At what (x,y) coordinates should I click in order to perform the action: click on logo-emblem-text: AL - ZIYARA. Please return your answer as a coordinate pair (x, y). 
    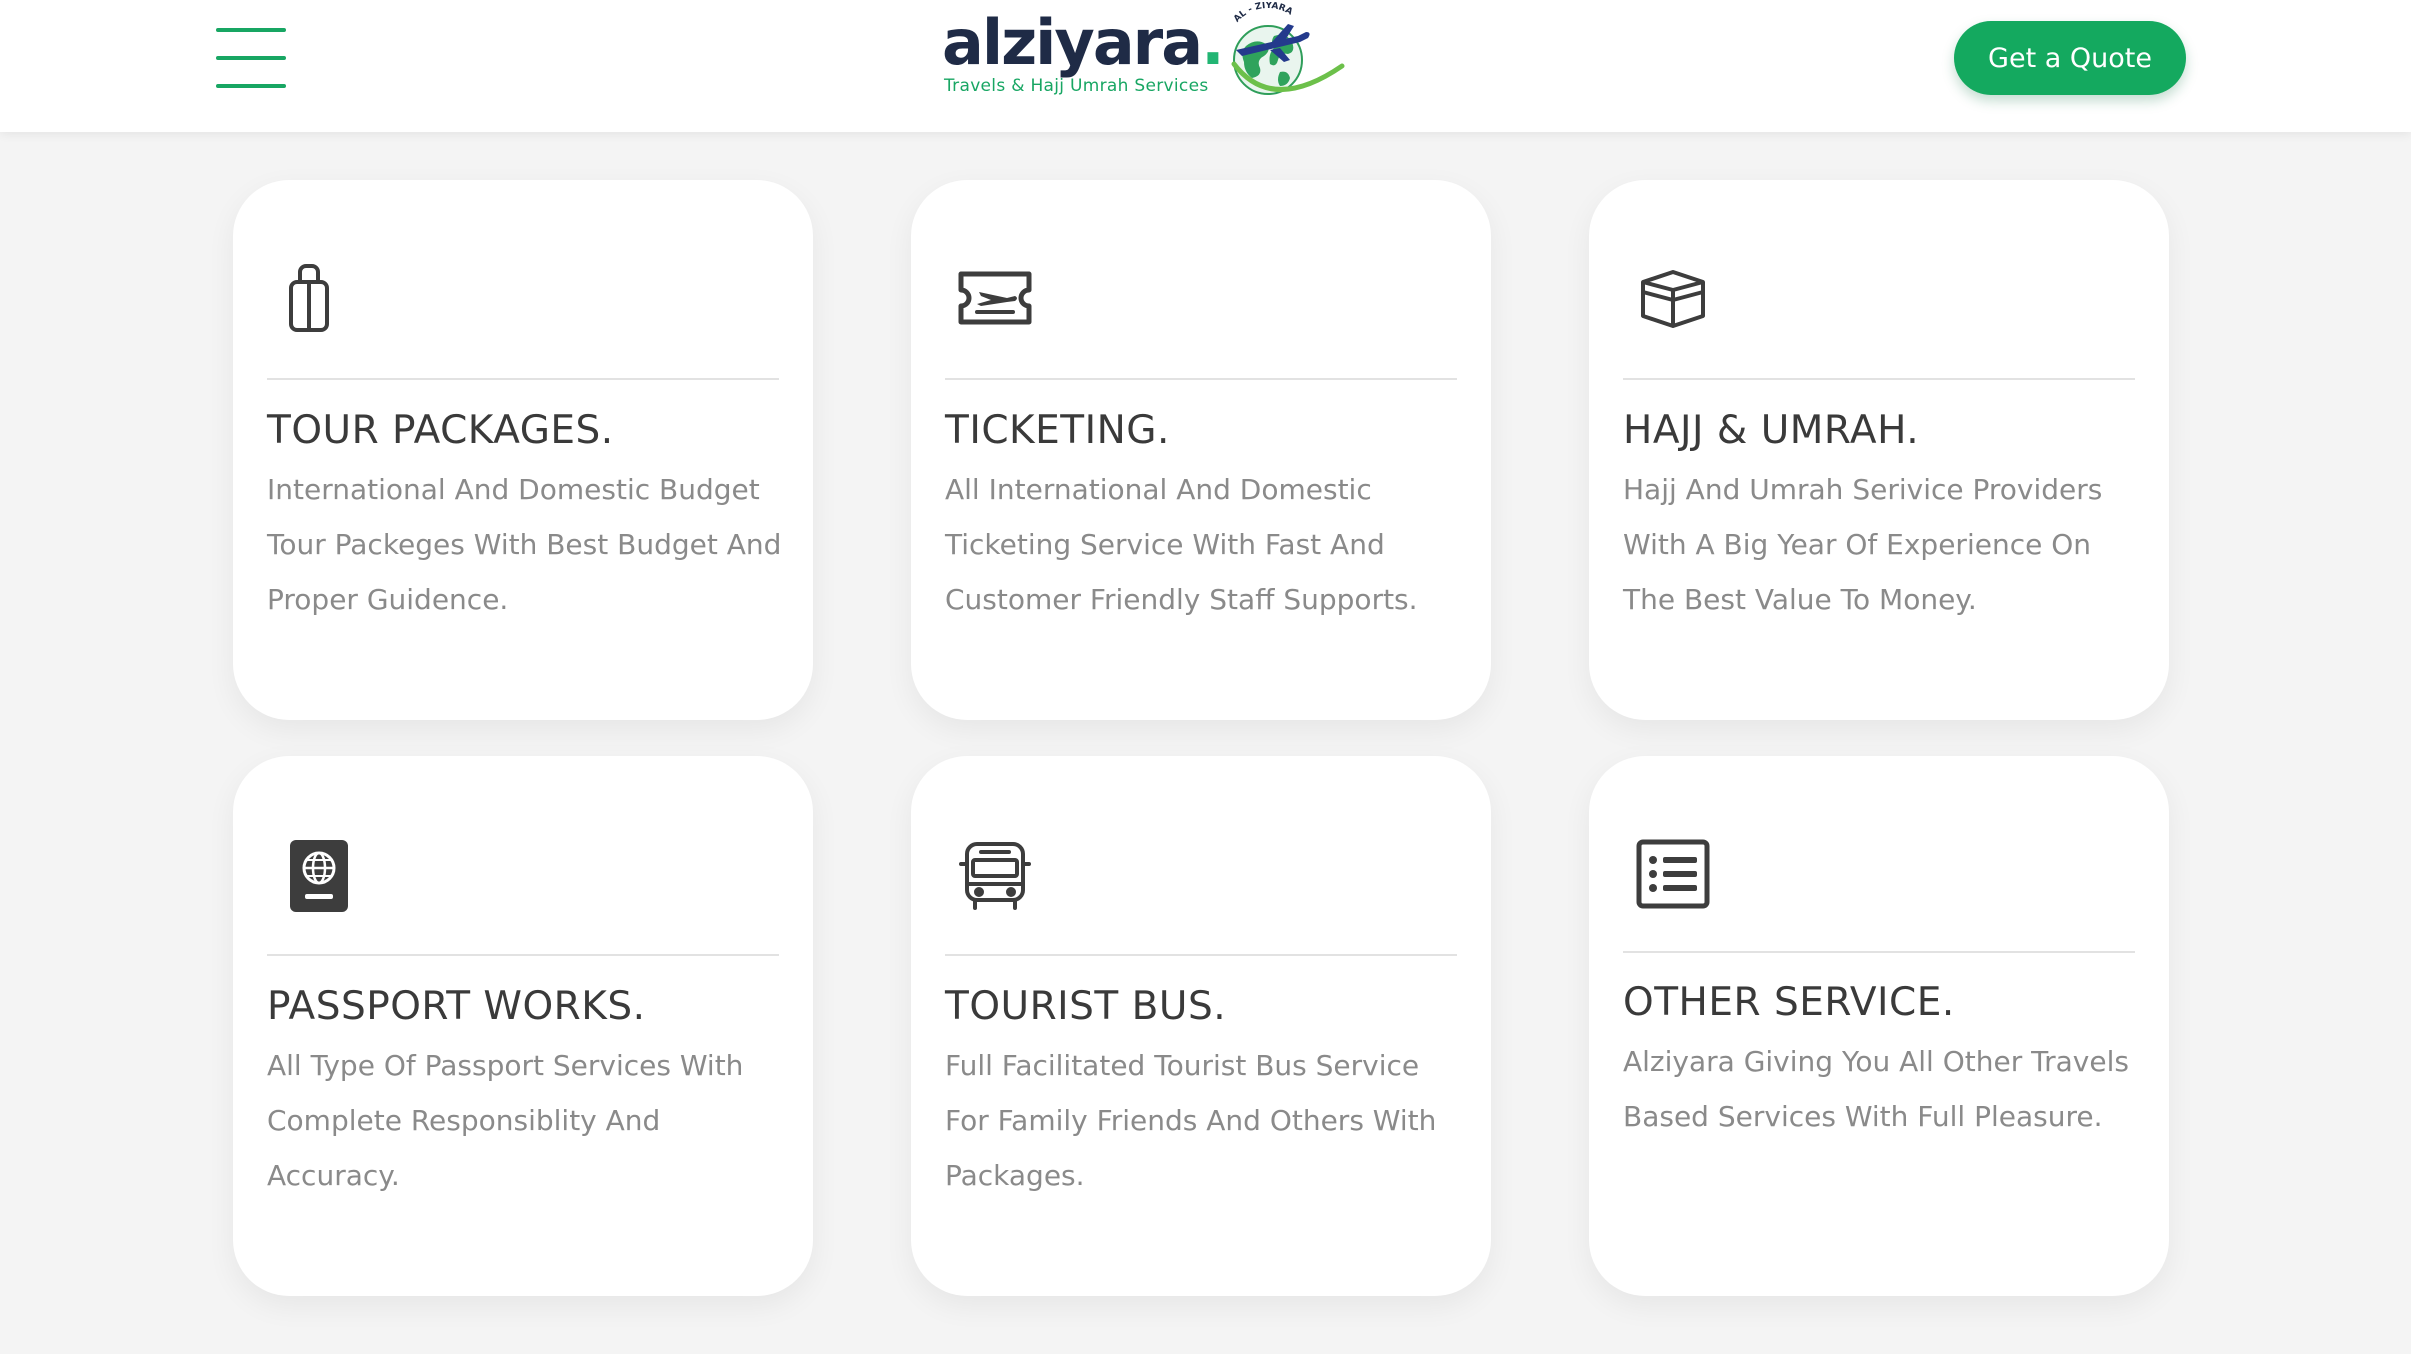
    Looking at the image, I should click on (1263, 13).